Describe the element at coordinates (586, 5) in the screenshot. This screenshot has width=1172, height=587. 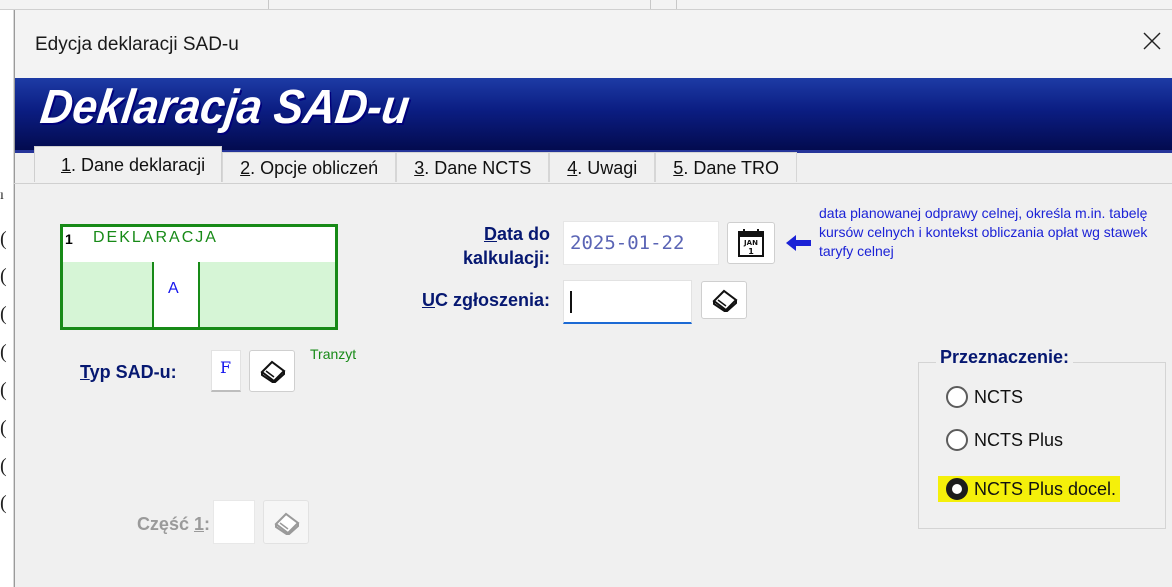
I see `background-window-edge` at that location.